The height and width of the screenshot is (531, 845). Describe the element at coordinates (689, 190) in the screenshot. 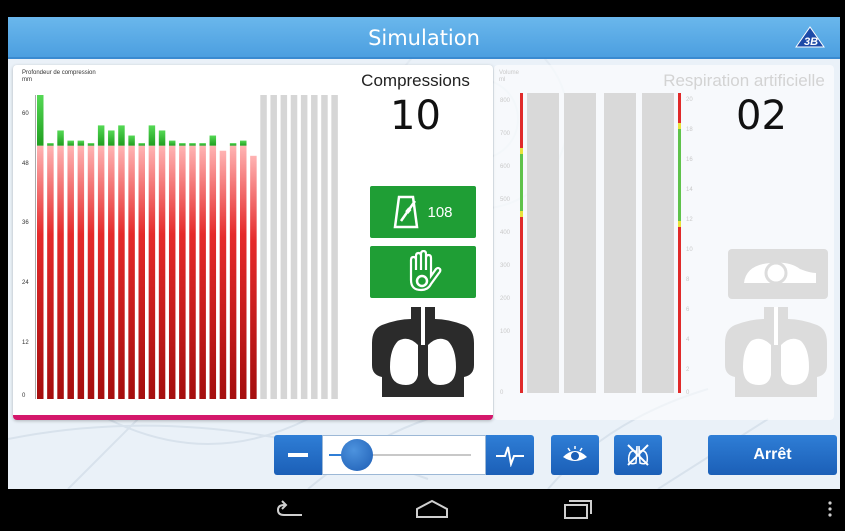

I see `pressure-tick-14: 14` at that location.